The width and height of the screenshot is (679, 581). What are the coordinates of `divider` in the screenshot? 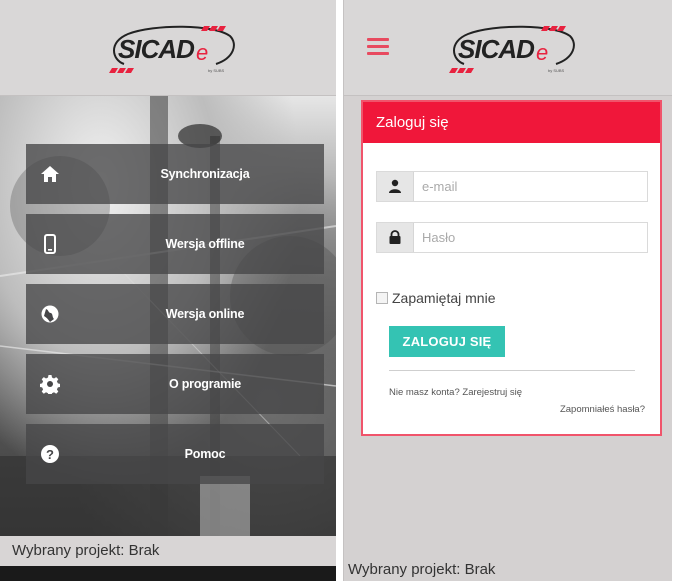 It's located at (512, 370).